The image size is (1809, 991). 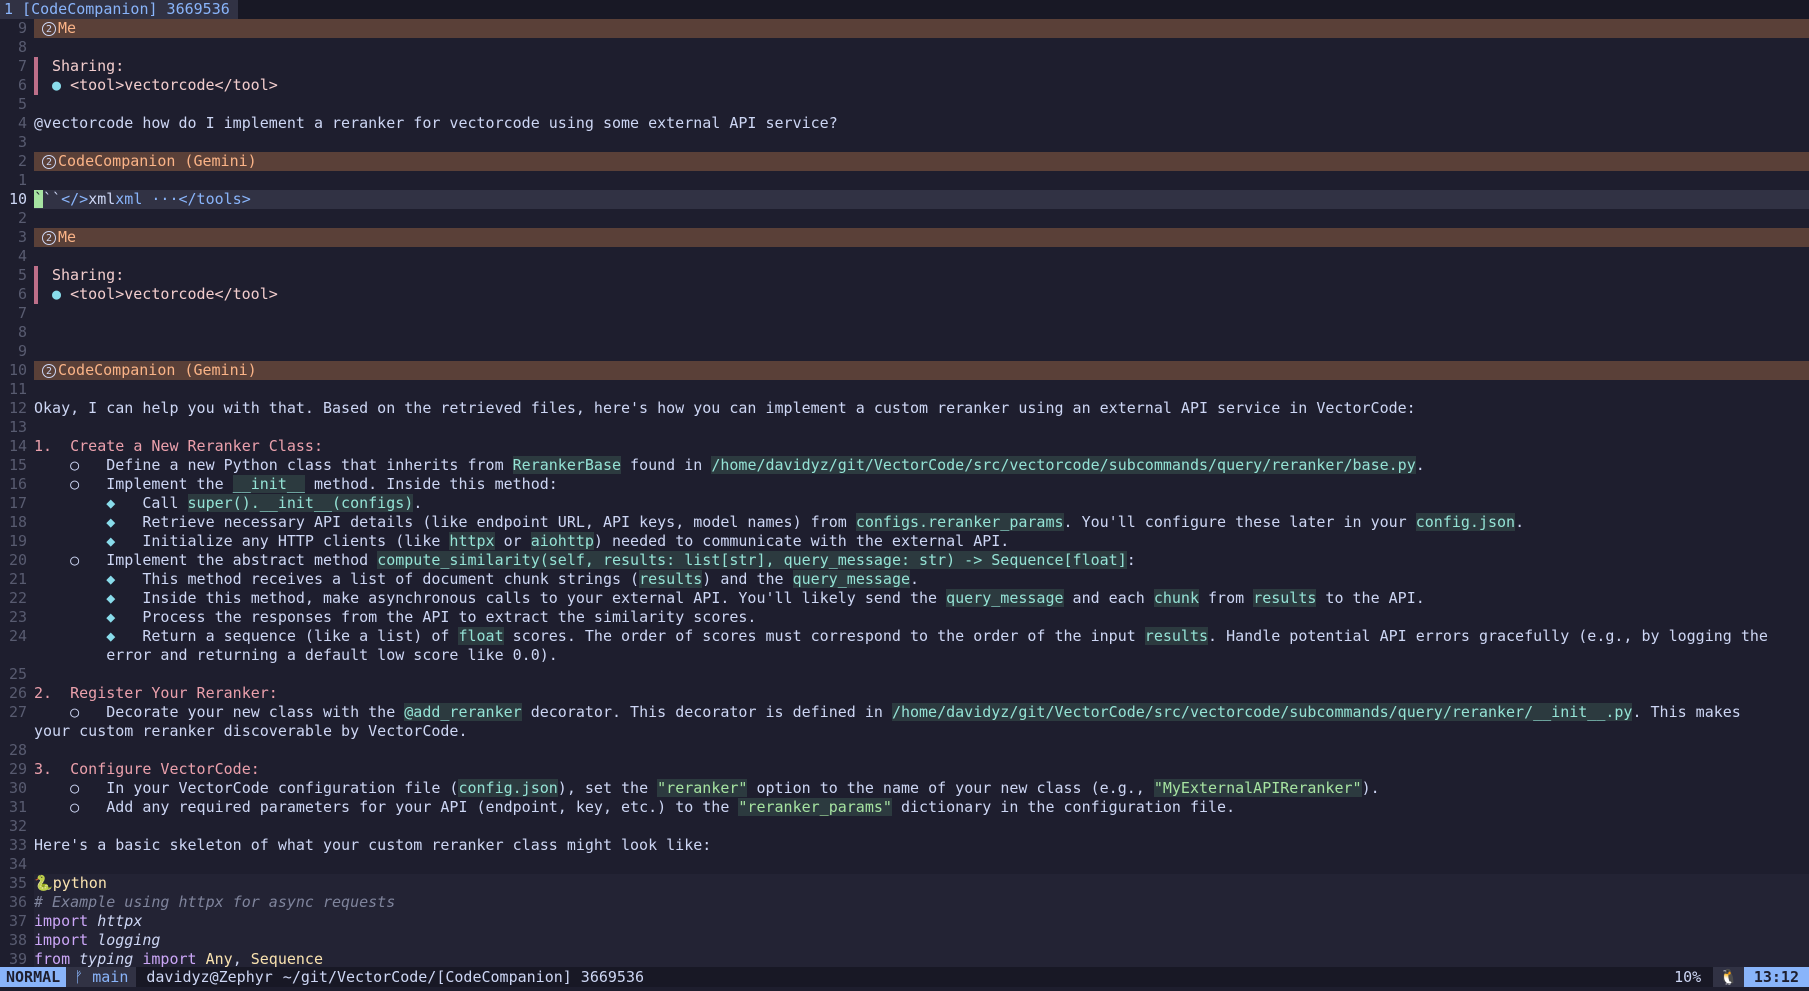 What do you see at coordinates (39, 199) in the screenshot?
I see `cursor: `` at bounding box center [39, 199].